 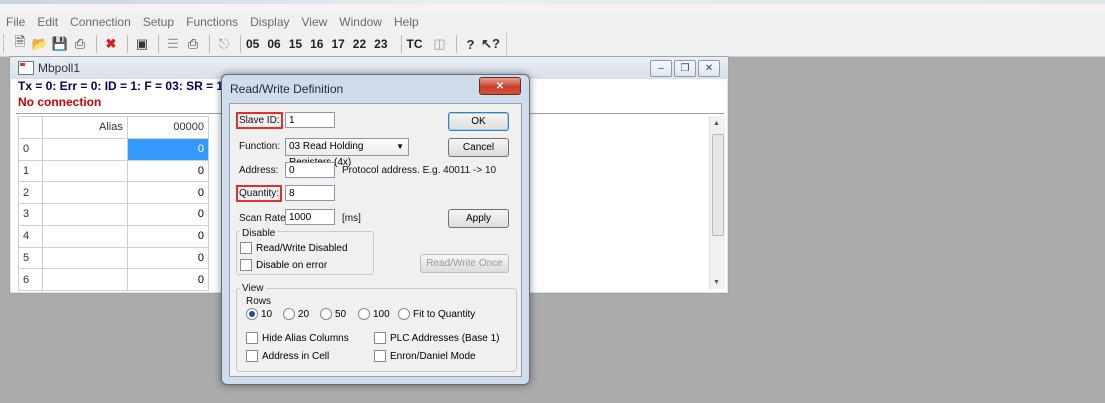 I want to click on scroll-down-icon: ▼, so click(x=716, y=282).